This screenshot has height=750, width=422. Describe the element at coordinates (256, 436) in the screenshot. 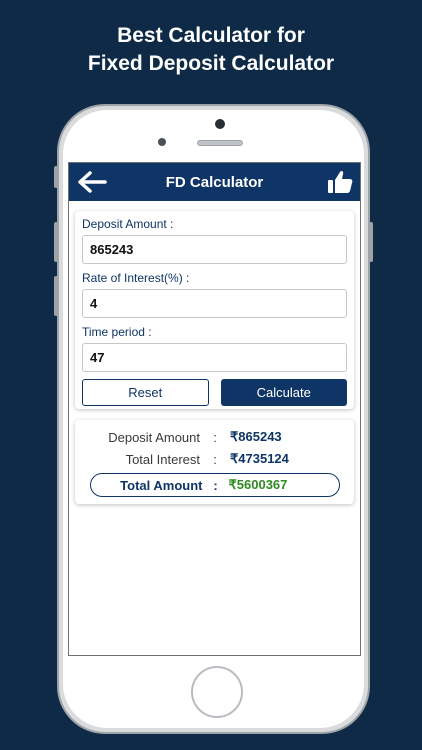

I see `result-deposit-value: ₹865243` at that location.